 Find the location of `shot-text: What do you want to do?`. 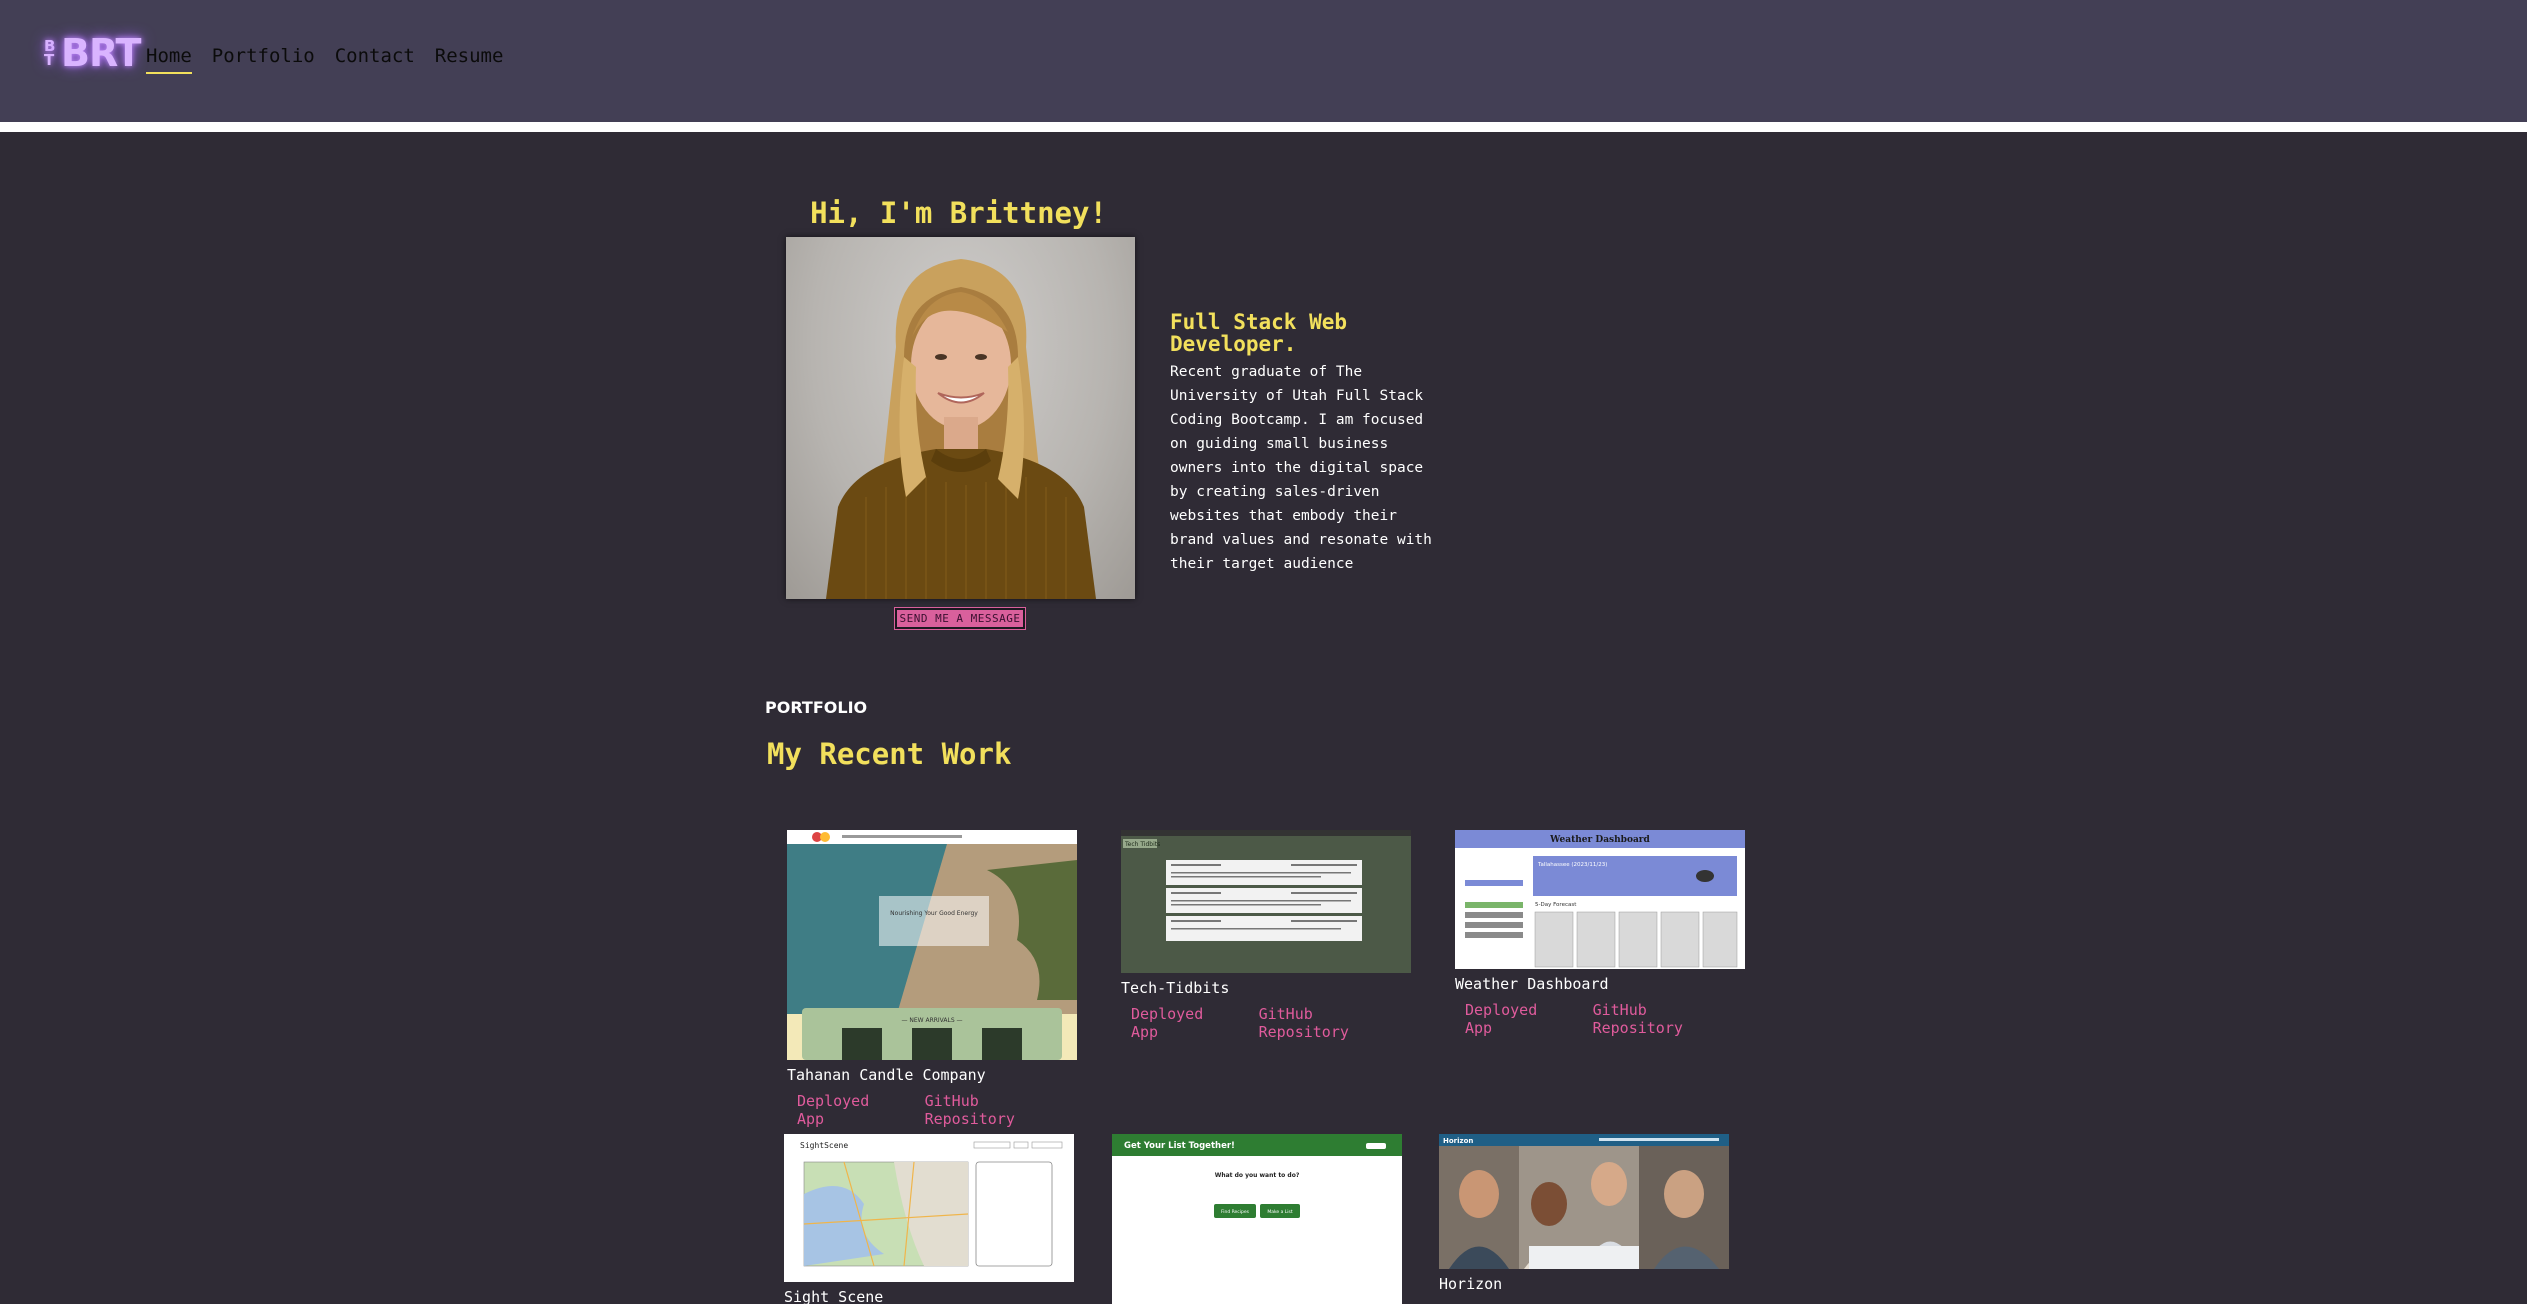

shot-text: What do you want to do? is located at coordinates (1257, 1175).